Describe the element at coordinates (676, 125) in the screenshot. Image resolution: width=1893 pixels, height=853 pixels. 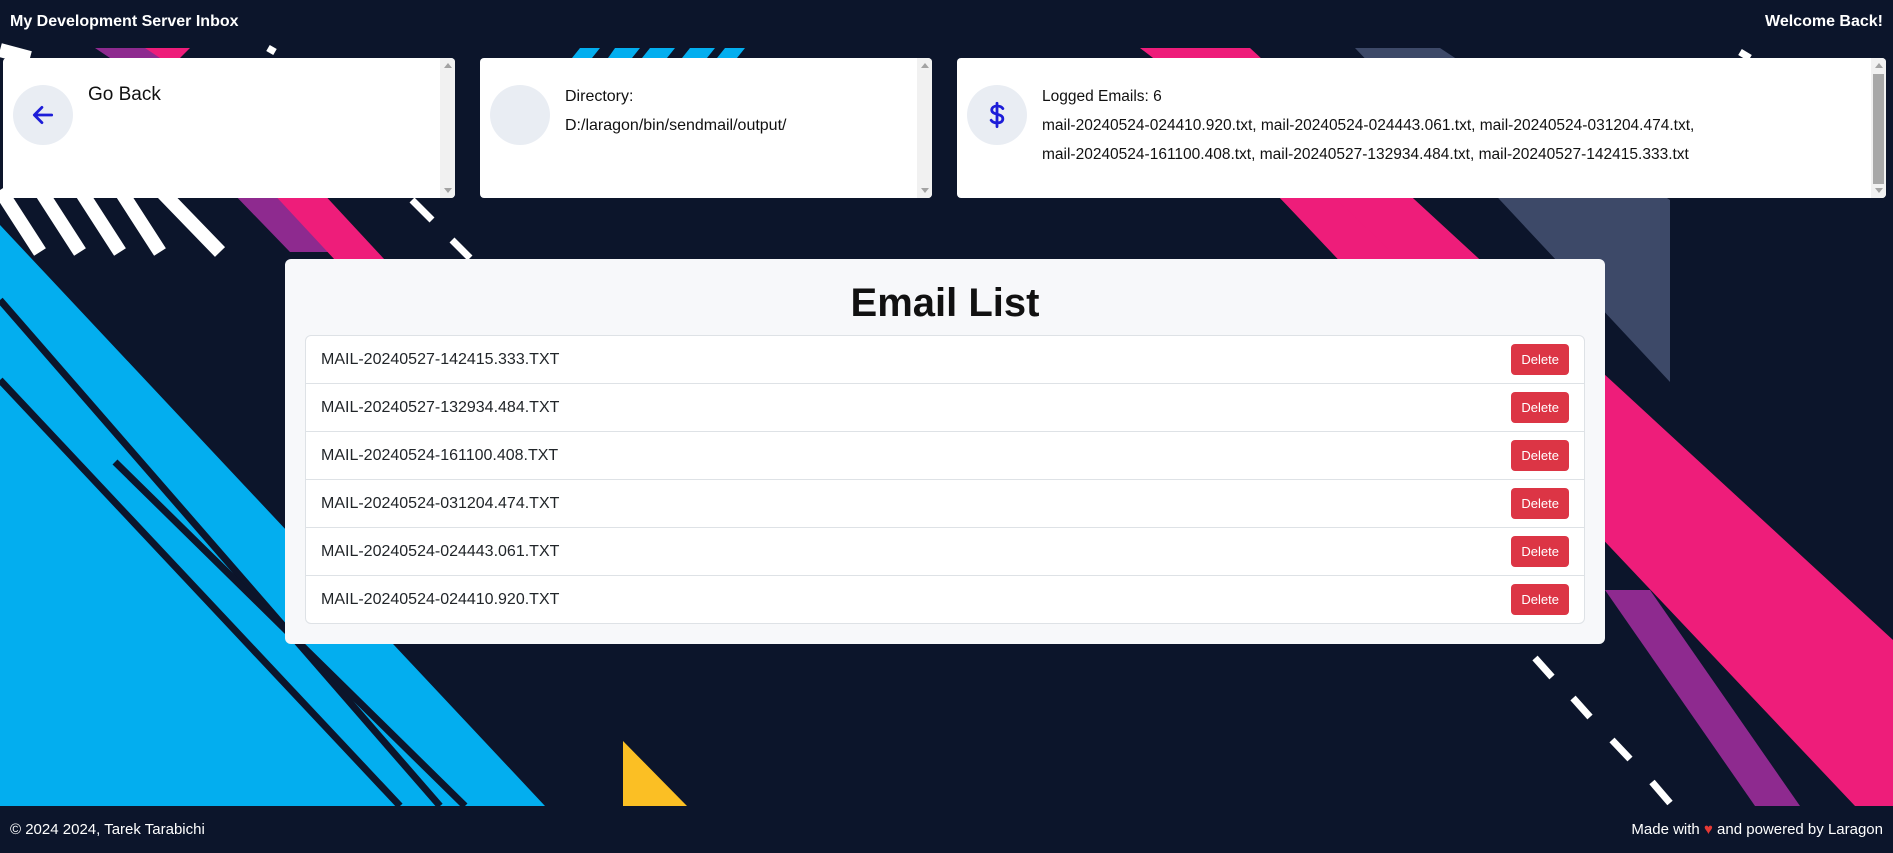
I see `directory-path: D:/laragon/bin/sendmail/output/` at that location.